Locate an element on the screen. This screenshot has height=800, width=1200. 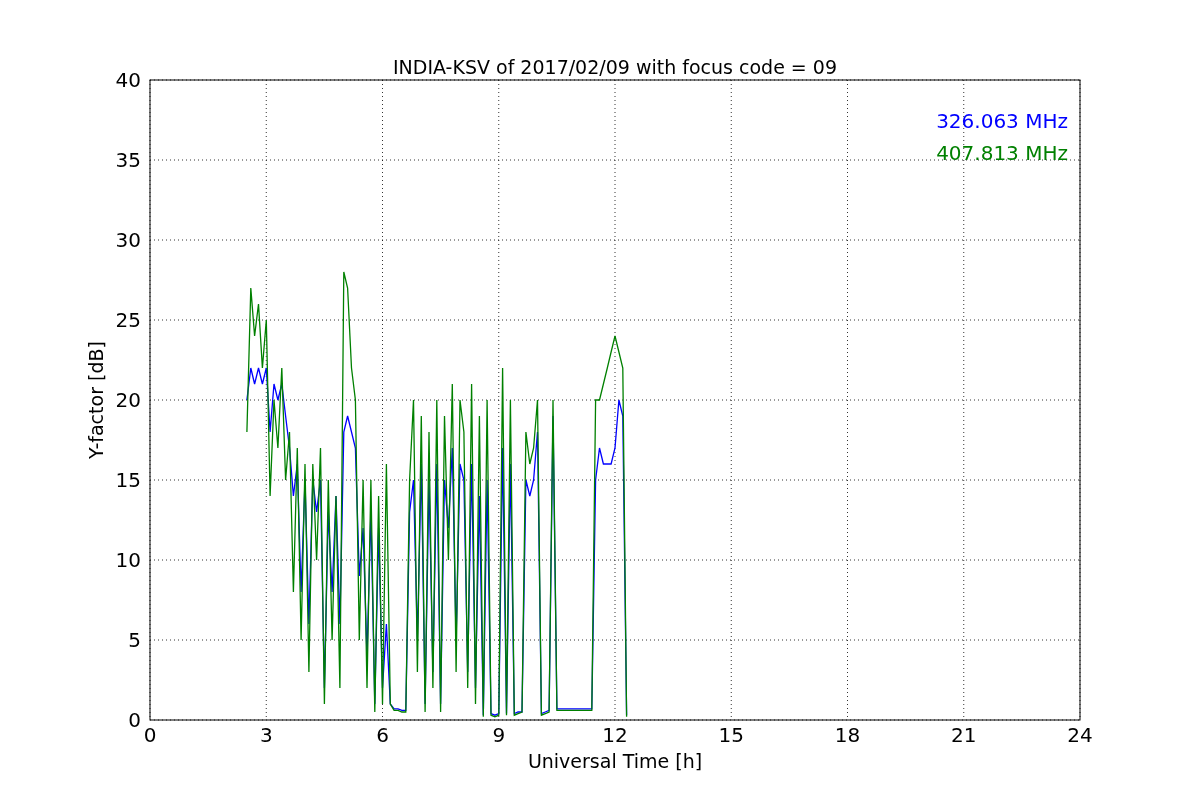
legend-label: 326.063 MHz is located at coordinates (1002, 121).